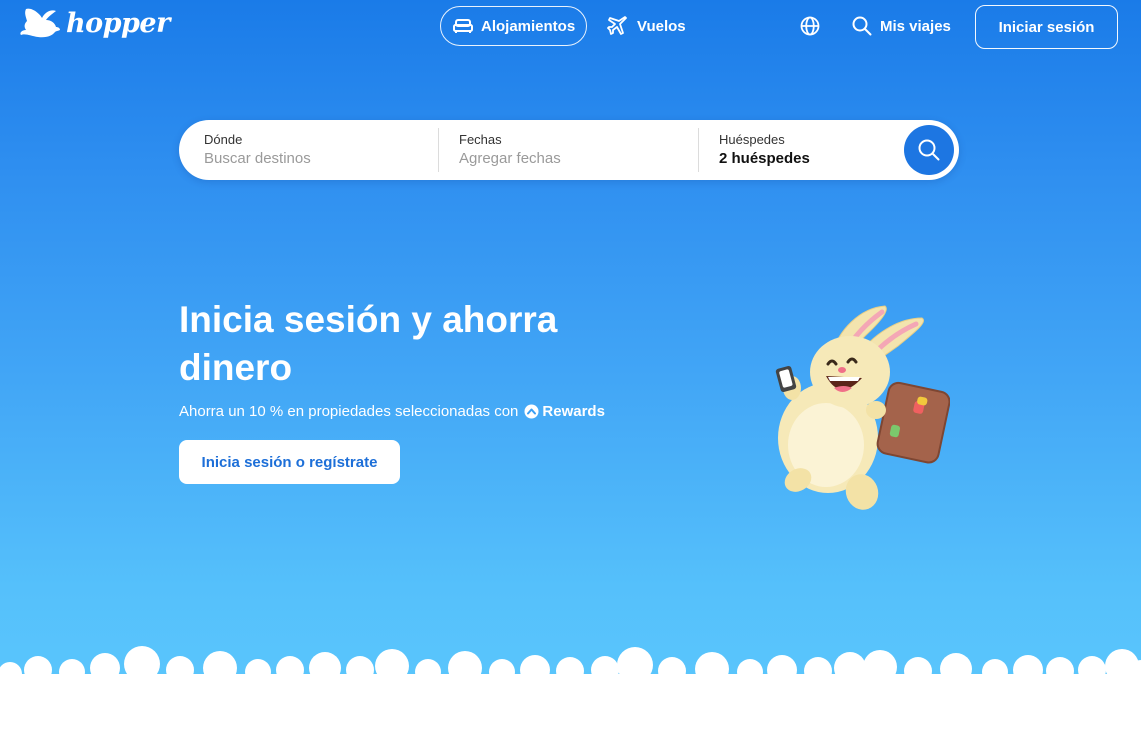 The height and width of the screenshot is (733, 1141). I want to click on dates-input: Agregar fechas, so click(574, 158).